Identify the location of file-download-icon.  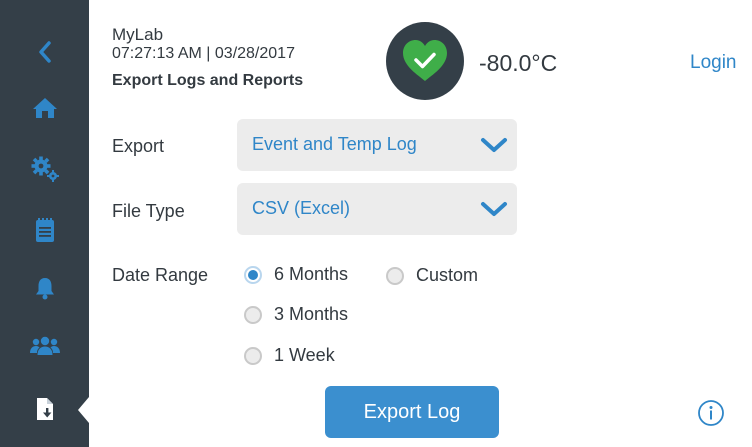
(44, 409).